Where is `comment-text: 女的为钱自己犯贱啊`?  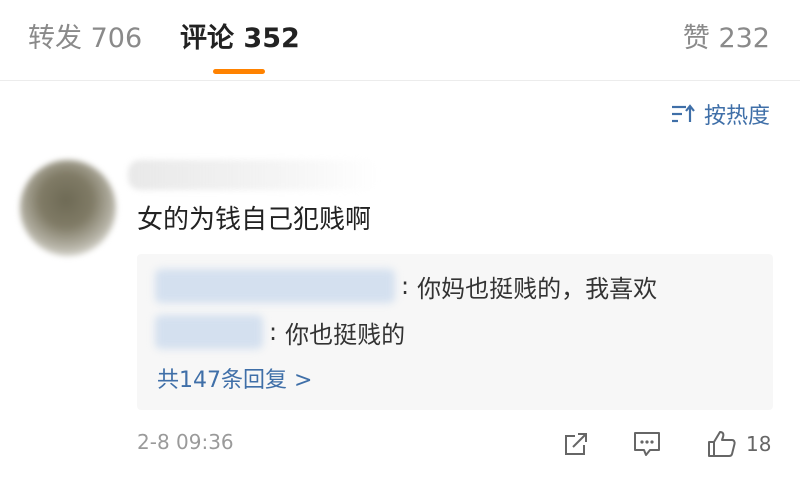 comment-text: 女的为钱自己犯贱啊 is located at coordinates (254, 220).